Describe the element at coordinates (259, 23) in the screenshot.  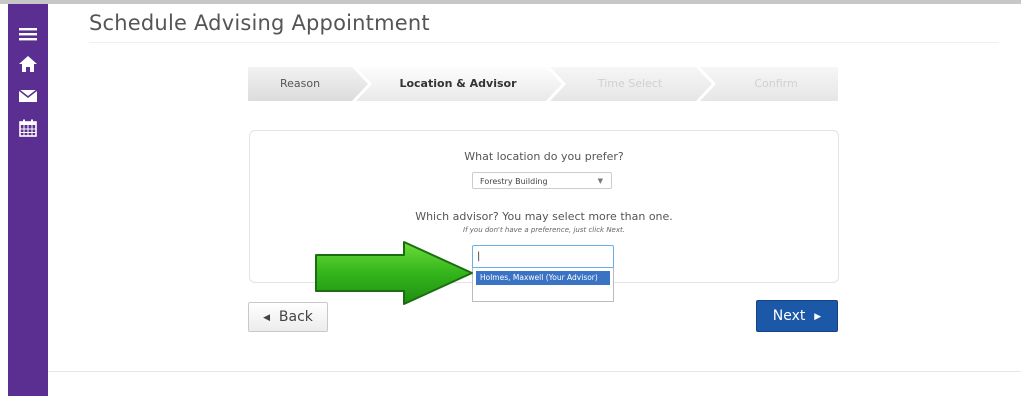
I see `page-title: Schedule Advising Appointment` at that location.